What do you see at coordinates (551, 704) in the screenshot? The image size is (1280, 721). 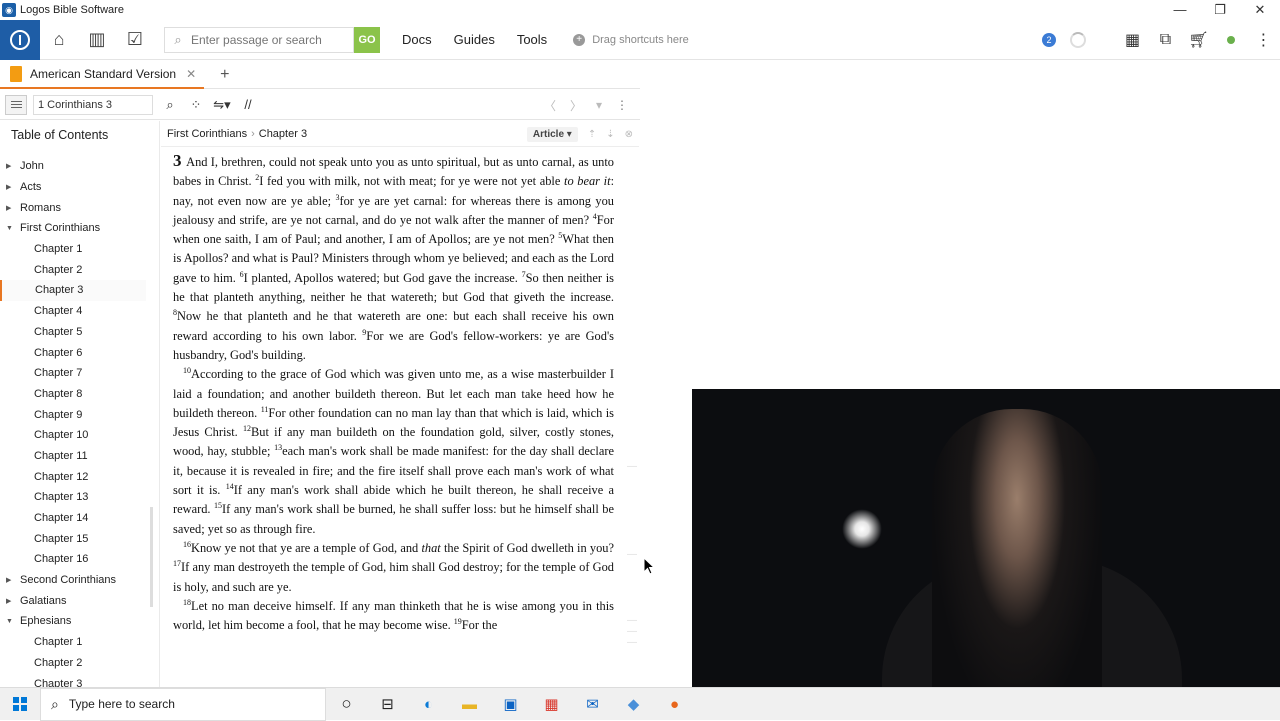 I see `gift-icon: ▦` at bounding box center [551, 704].